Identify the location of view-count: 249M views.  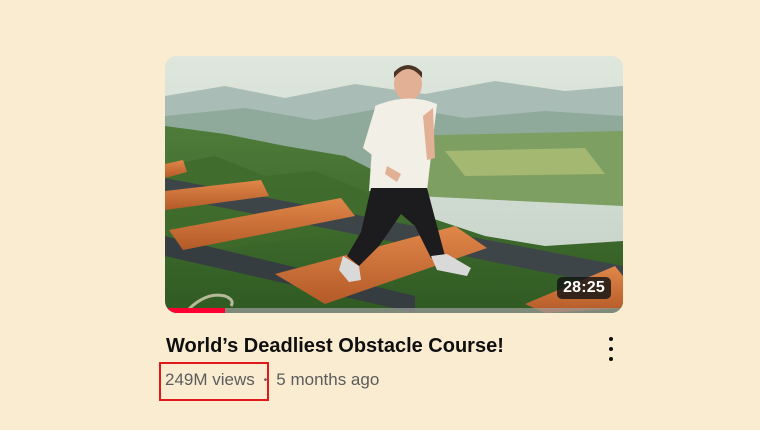
(210, 379).